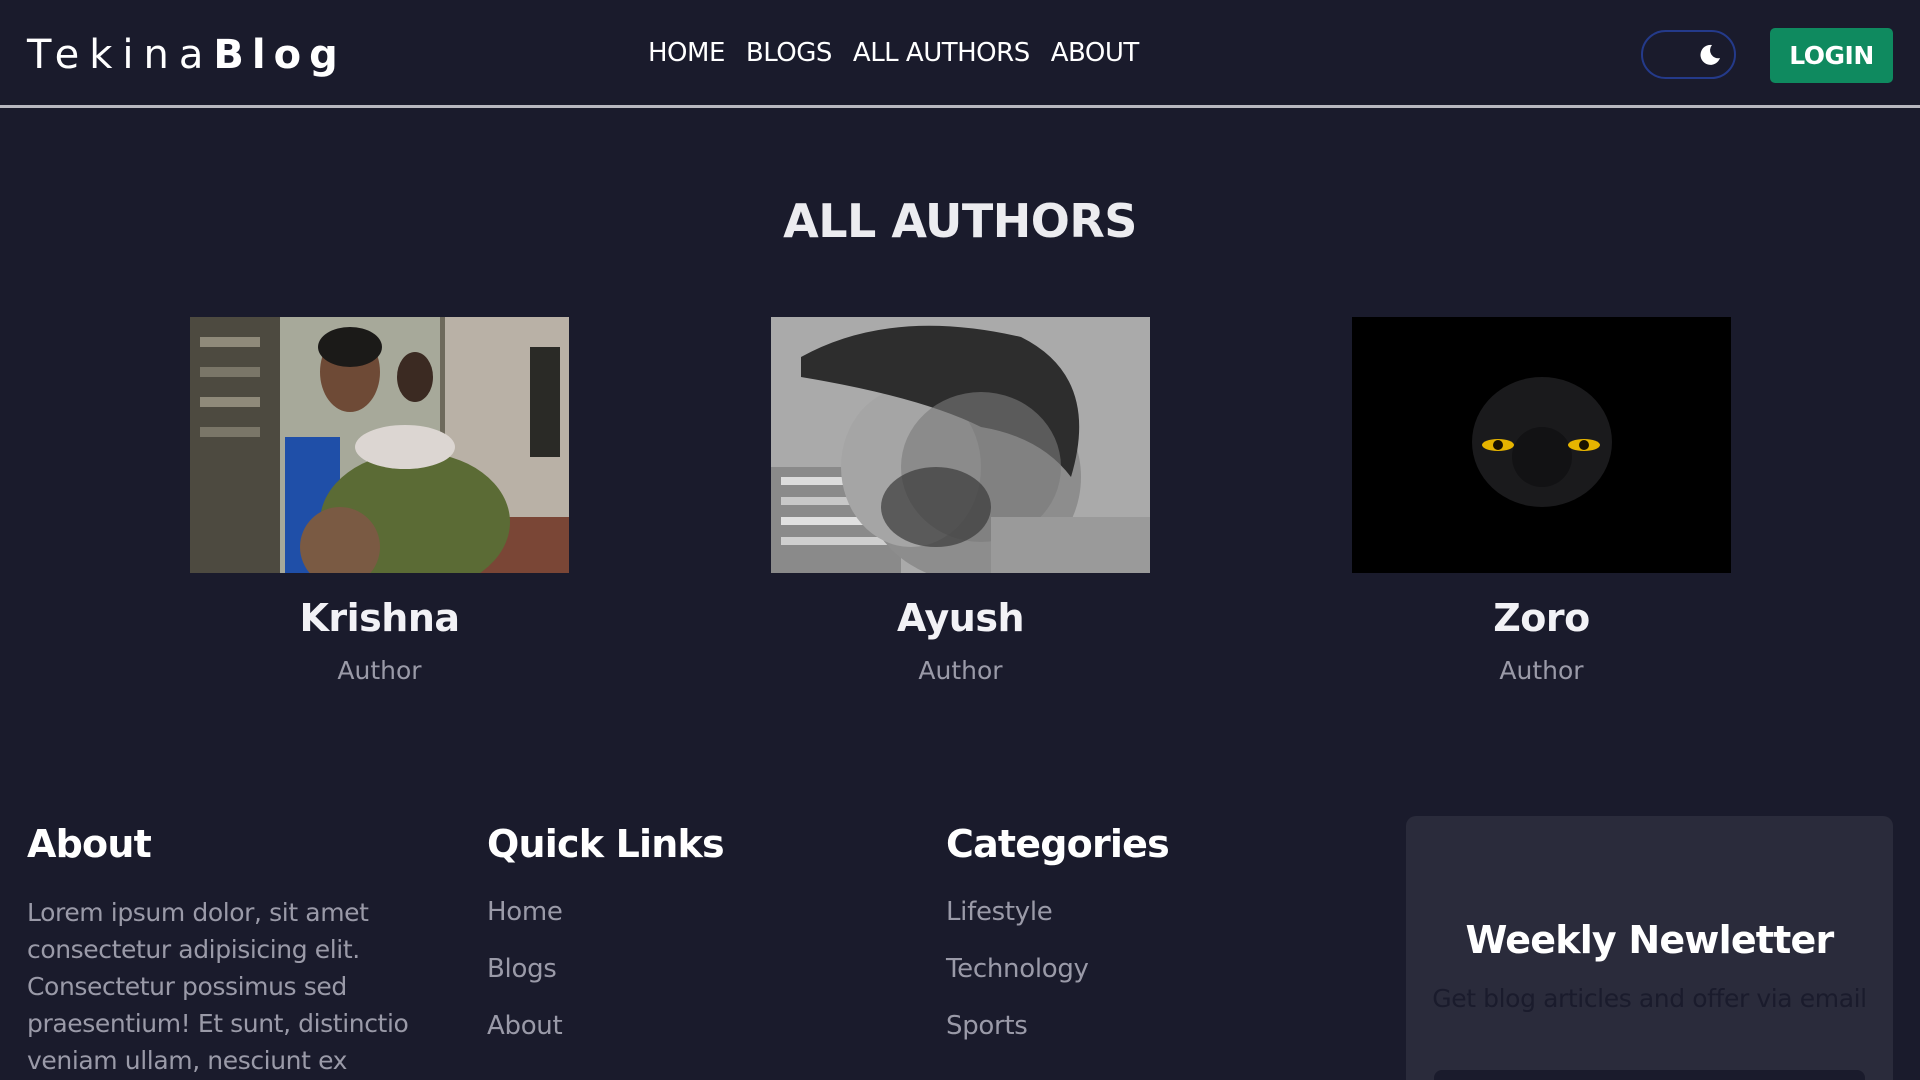  I want to click on main-nav: HOME BLOGS ALL AUTHORS ABOUT, so click(893, 53).